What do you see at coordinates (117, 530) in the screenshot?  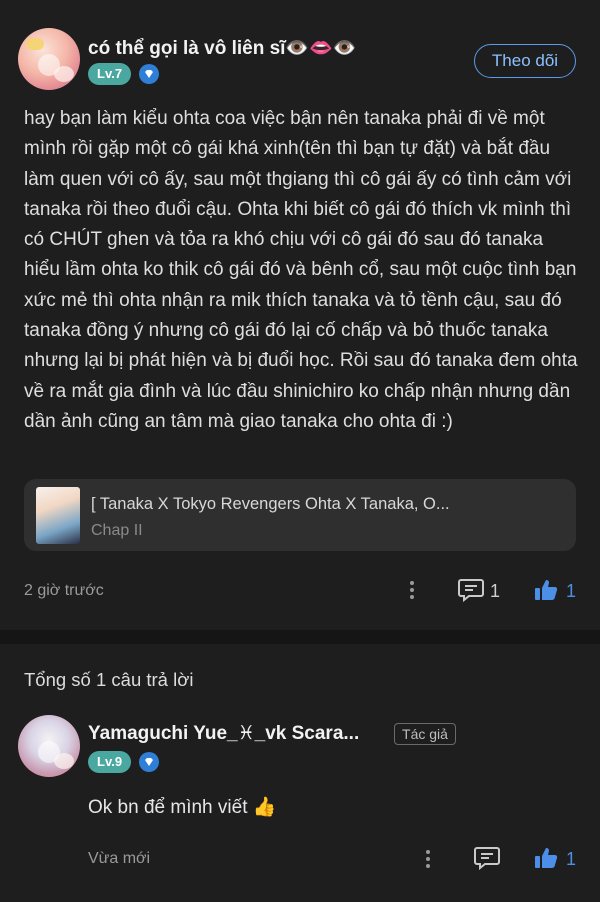 I see `story-chapter: Chap II` at bounding box center [117, 530].